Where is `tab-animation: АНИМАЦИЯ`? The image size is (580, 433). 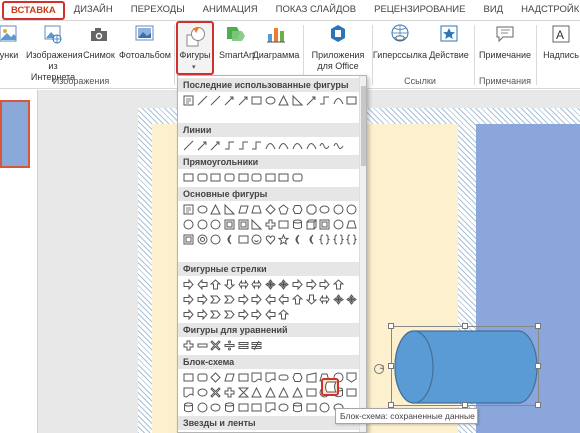 tab-animation: АНИМАЦИЯ is located at coordinates (230, 10).